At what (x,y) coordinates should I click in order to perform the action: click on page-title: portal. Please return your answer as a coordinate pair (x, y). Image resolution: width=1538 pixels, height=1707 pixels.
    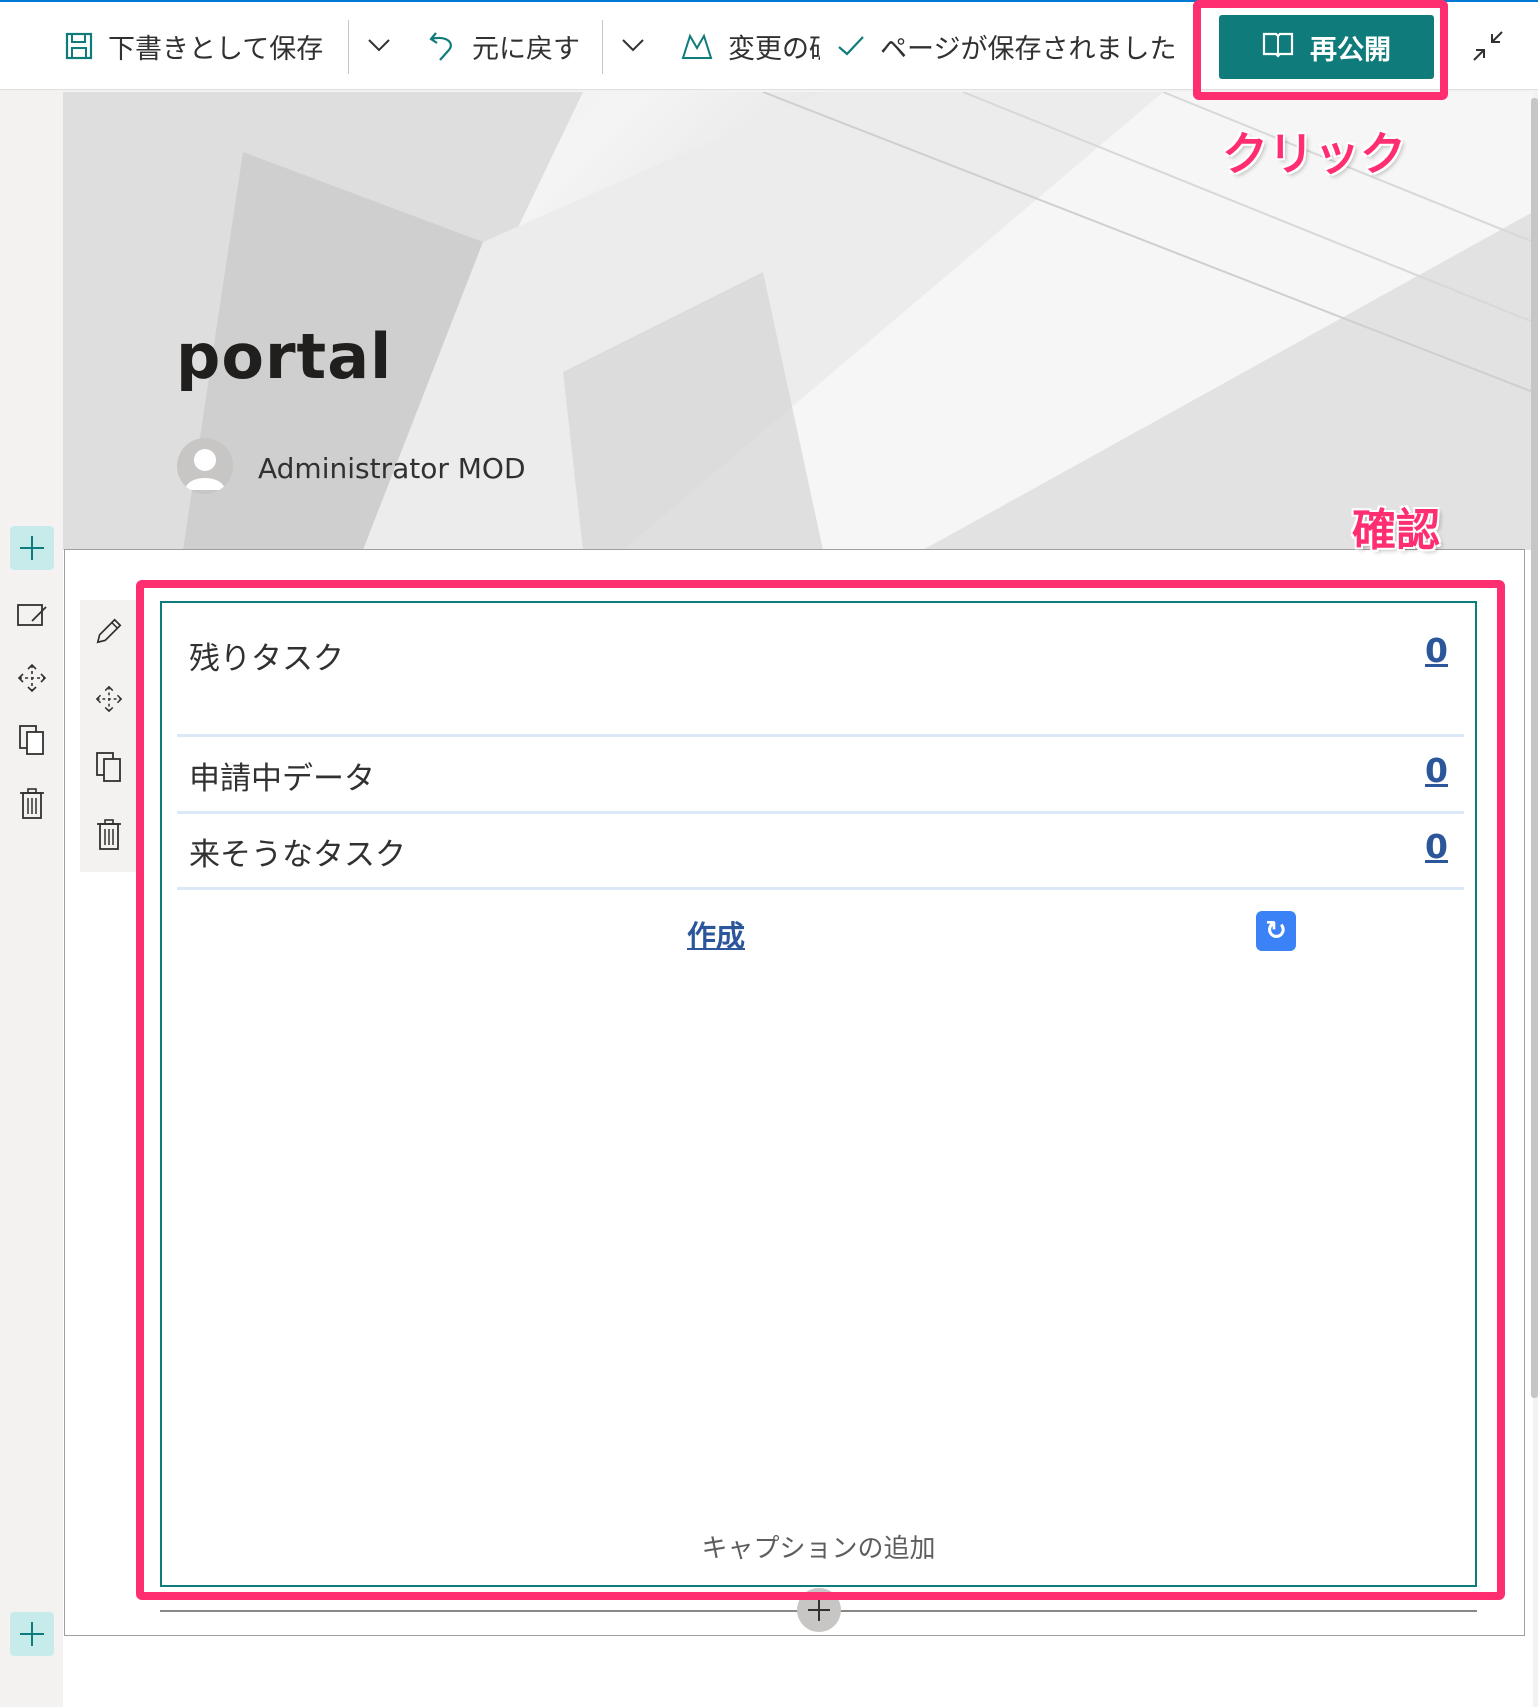
    Looking at the image, I should click on (284, 356).